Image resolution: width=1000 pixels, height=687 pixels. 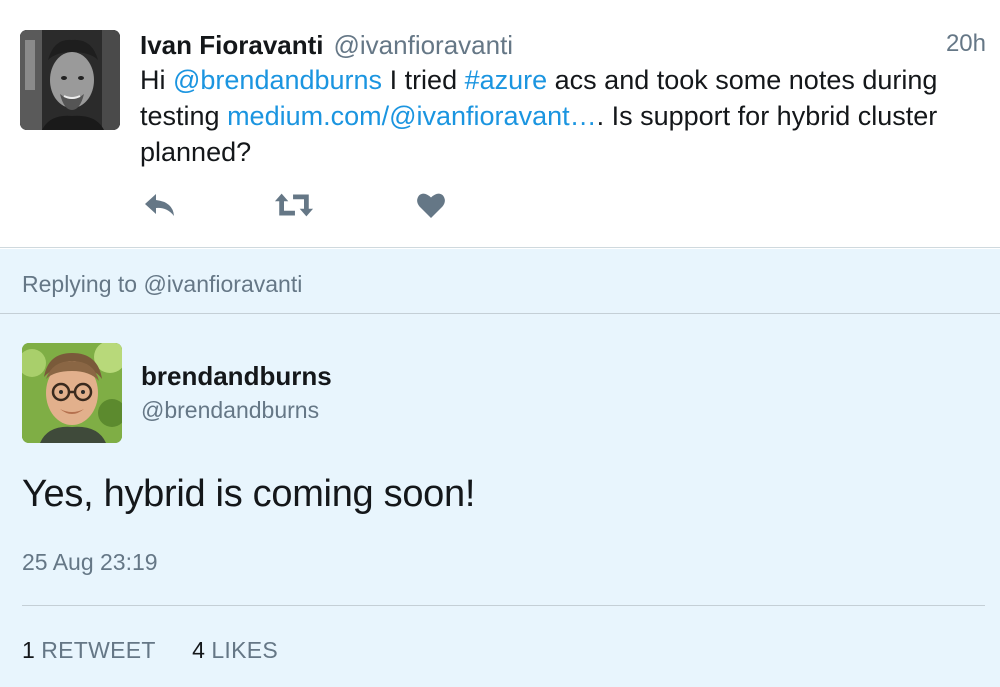 What do you see at coordinates (249, 494) in the screenshot?
I see `reply-tweet-text: Yes, hybrid is coming soon!` at bounding box center [249, 494].